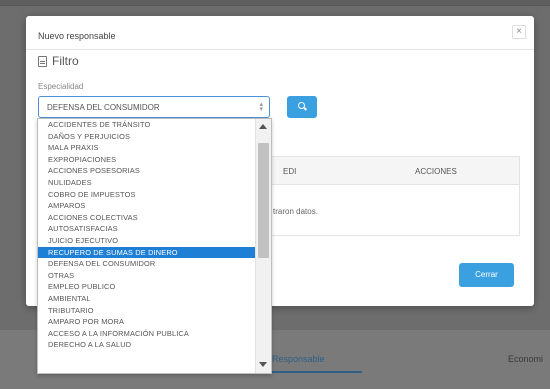 Image resolution: width=550 pixels, height=389 pixels. Describe the element at coordinates (154, 206) in the screenshot. I see `dropdown-option: AMPAROS` at that location.